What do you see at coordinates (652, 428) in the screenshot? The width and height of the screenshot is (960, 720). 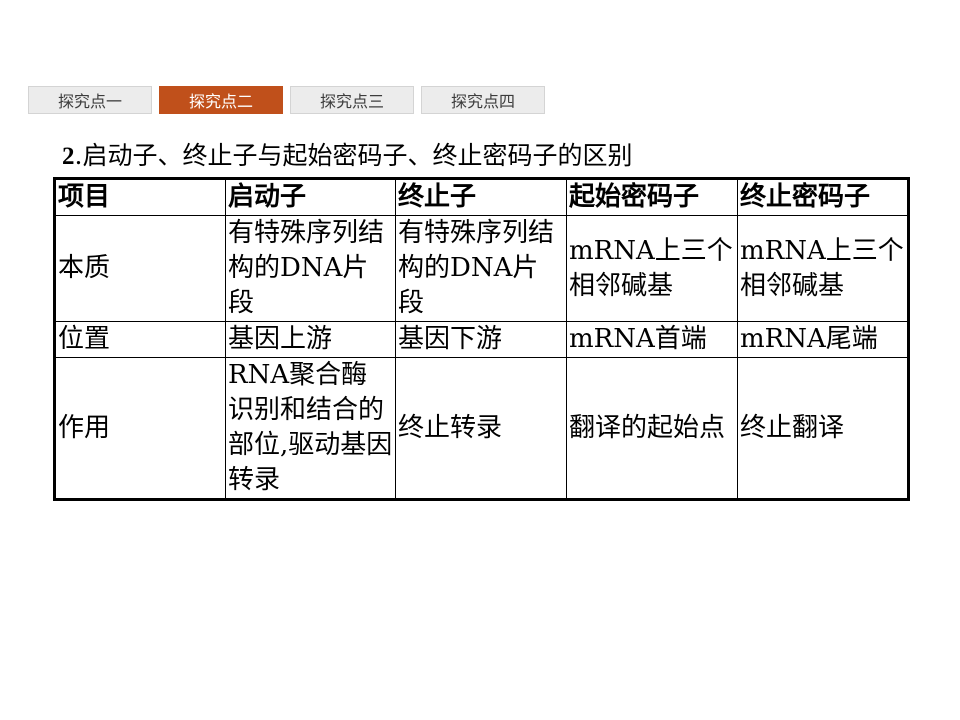 I see `table-cell: 翻译的起始点` at bounding box center [652, 428].